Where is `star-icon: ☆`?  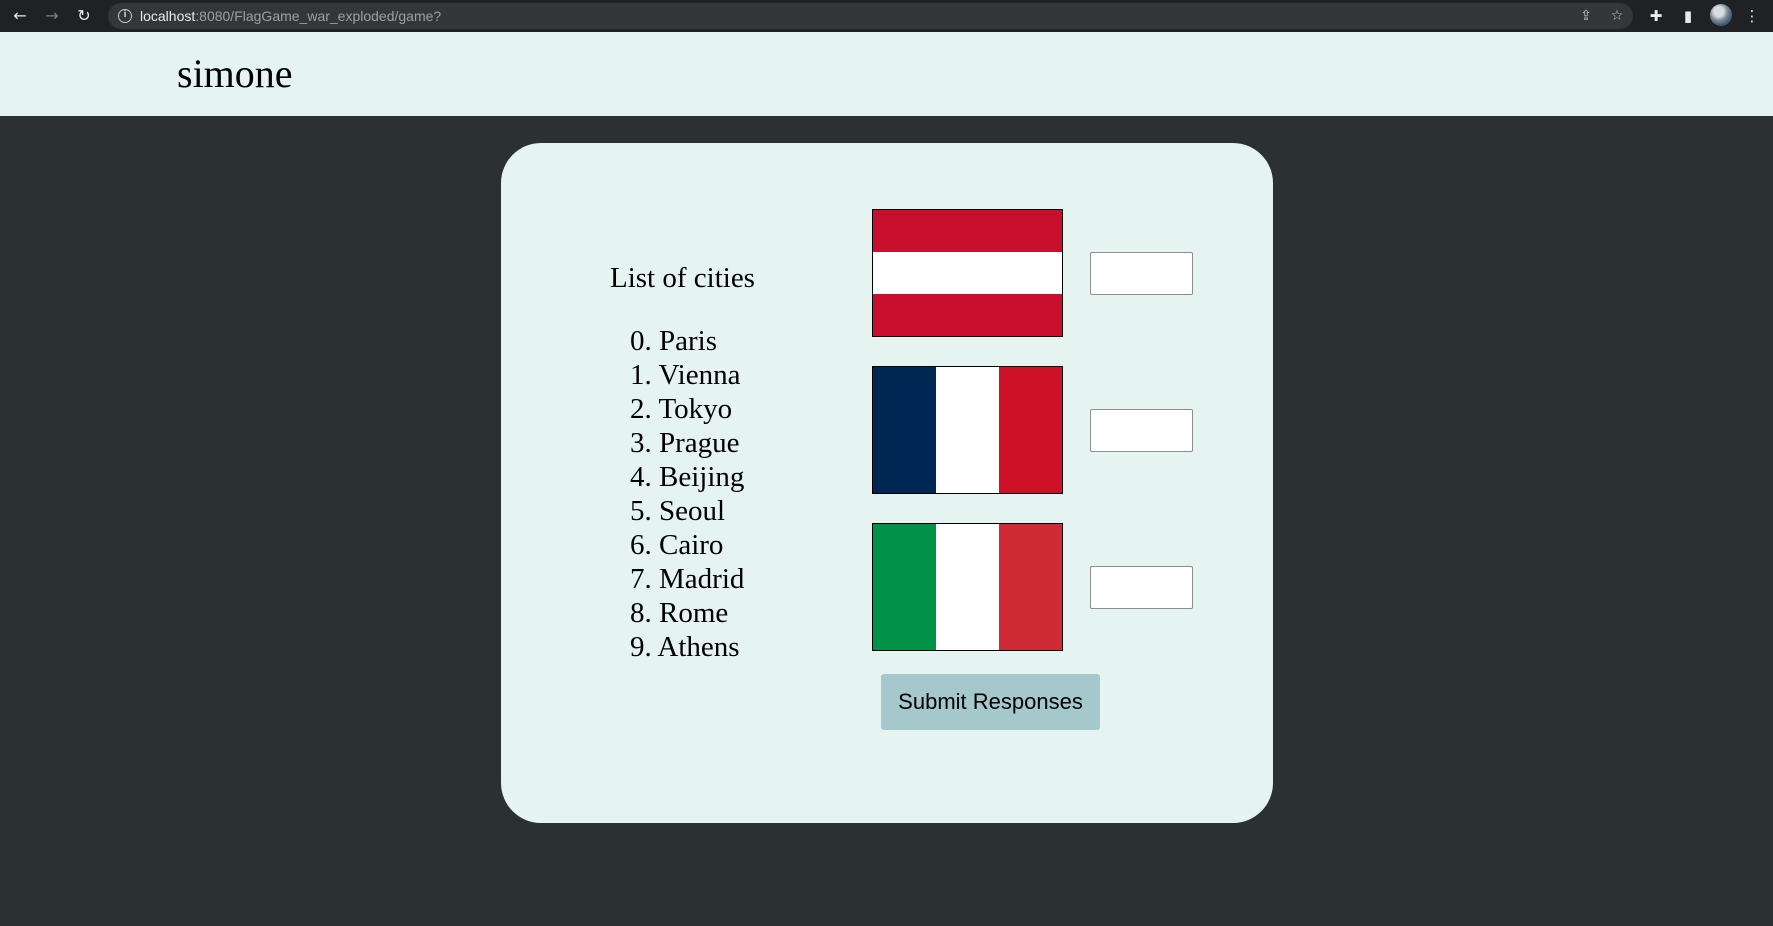 star-icon: ☆ is located at coordinates (1617, 16).